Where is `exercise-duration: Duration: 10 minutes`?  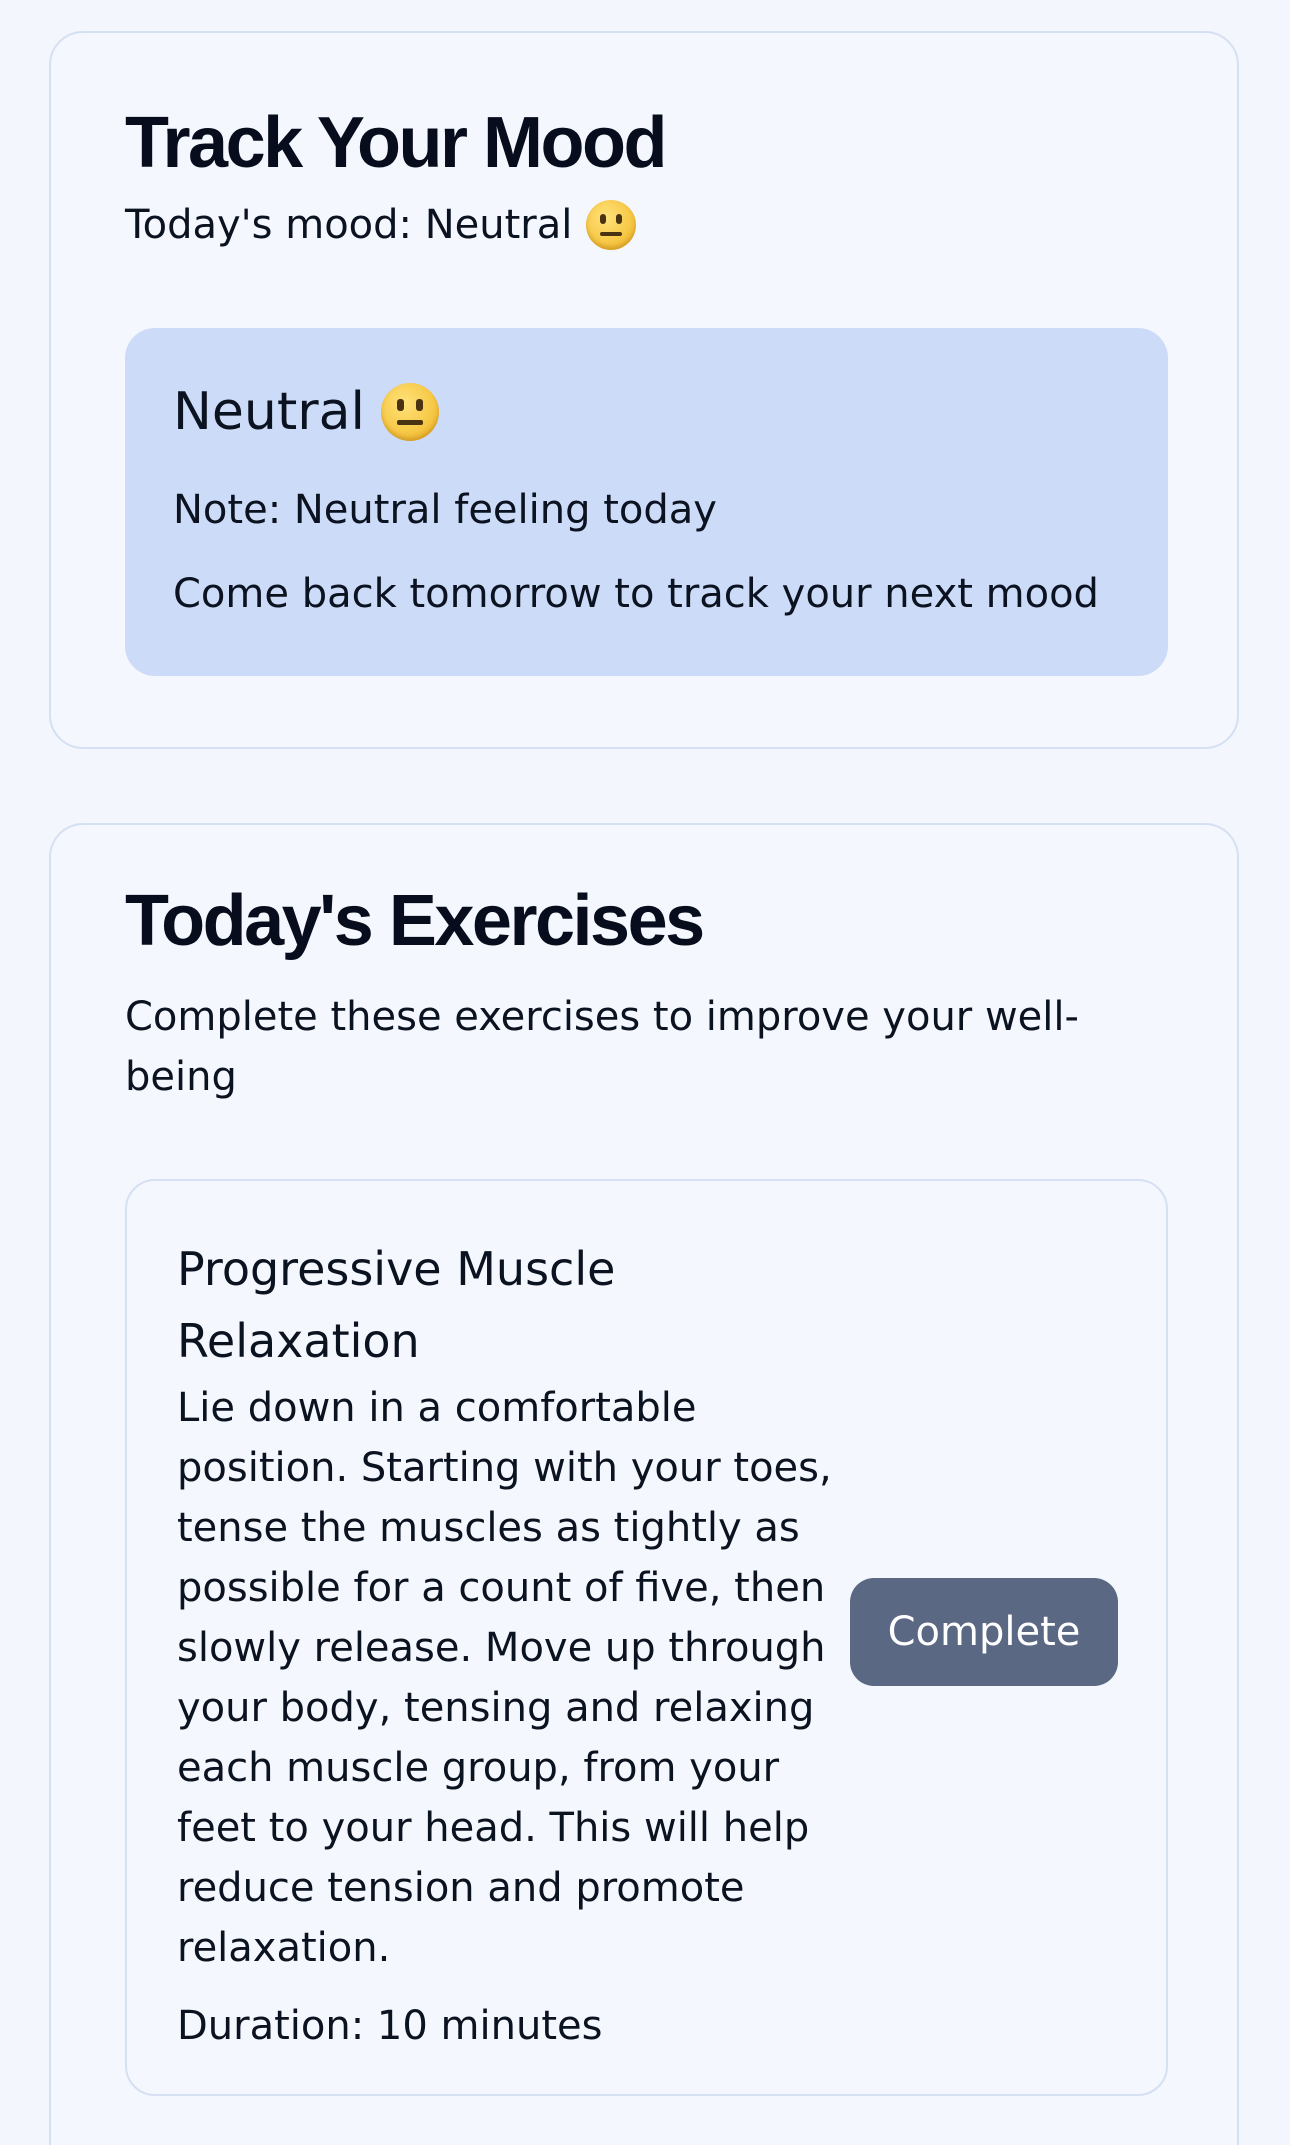
exercise-duration: Duration: 10 minutes is located at coordinates (390, 2026).